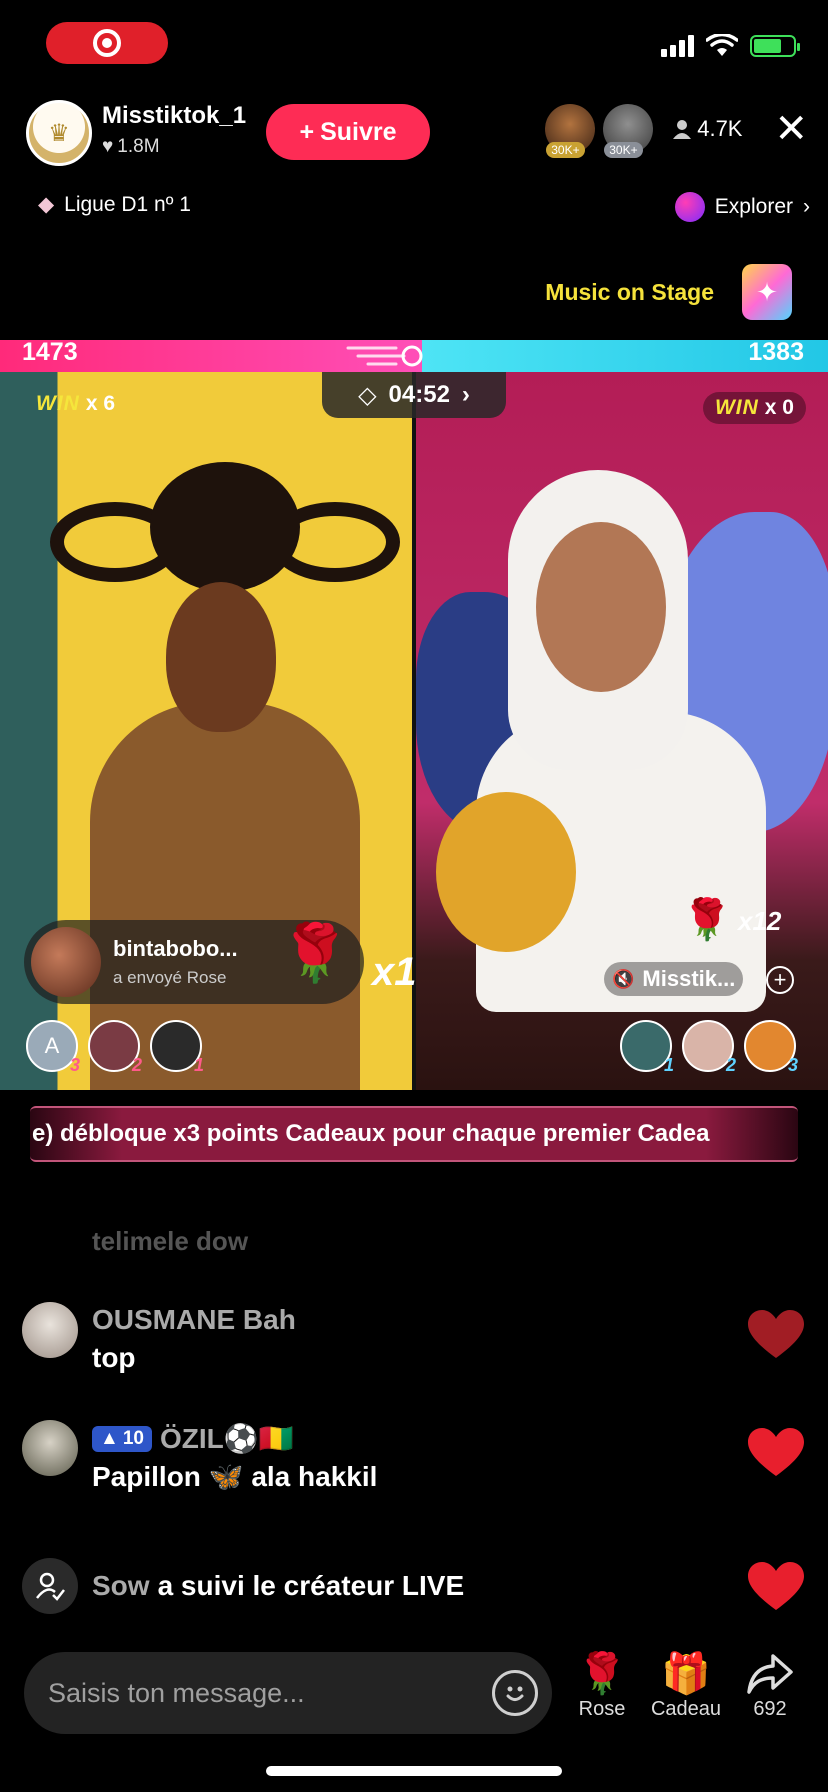 The image size is (828, 1792). I want to click on faded-comment: telimele dow, so click(170, 1241).